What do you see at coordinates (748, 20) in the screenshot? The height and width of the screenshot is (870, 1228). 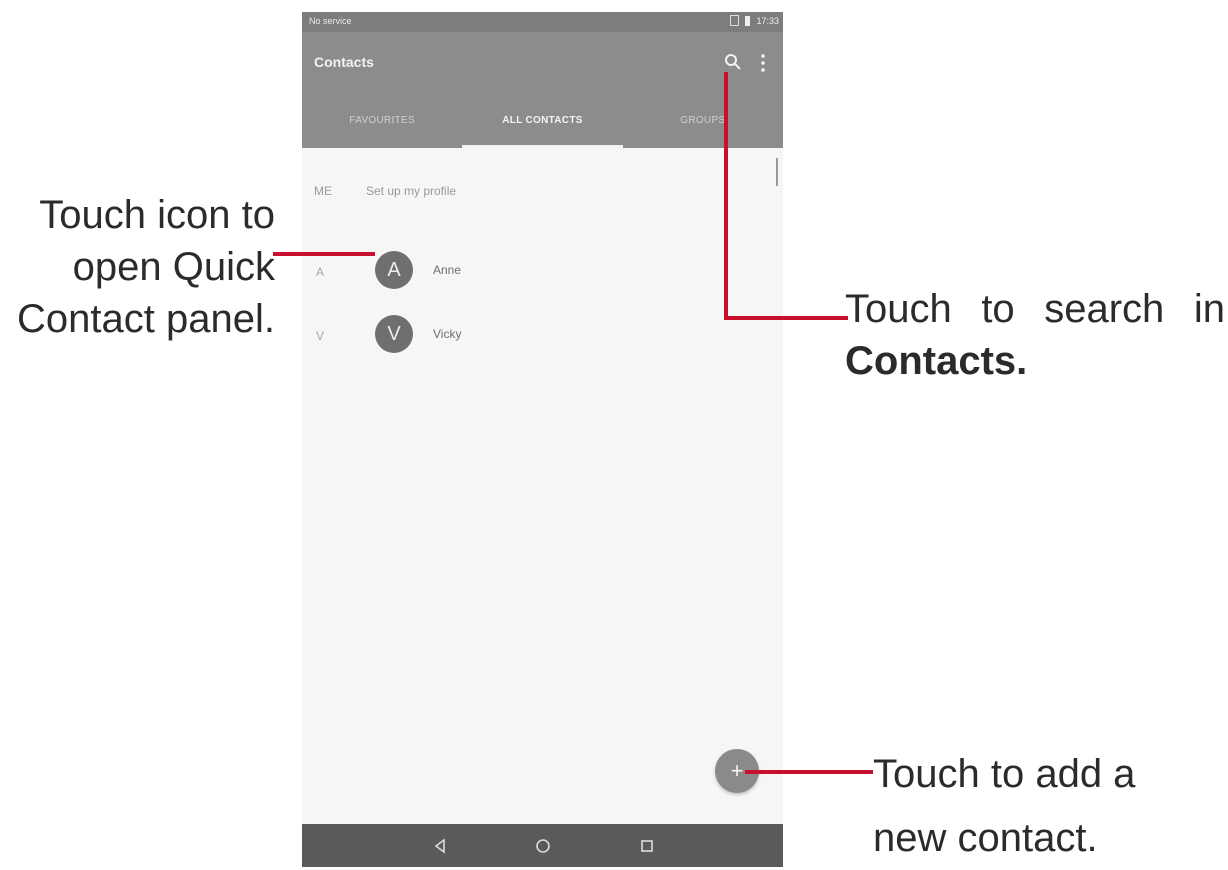 I see `battery-icon` at bounding box center [748, 20].